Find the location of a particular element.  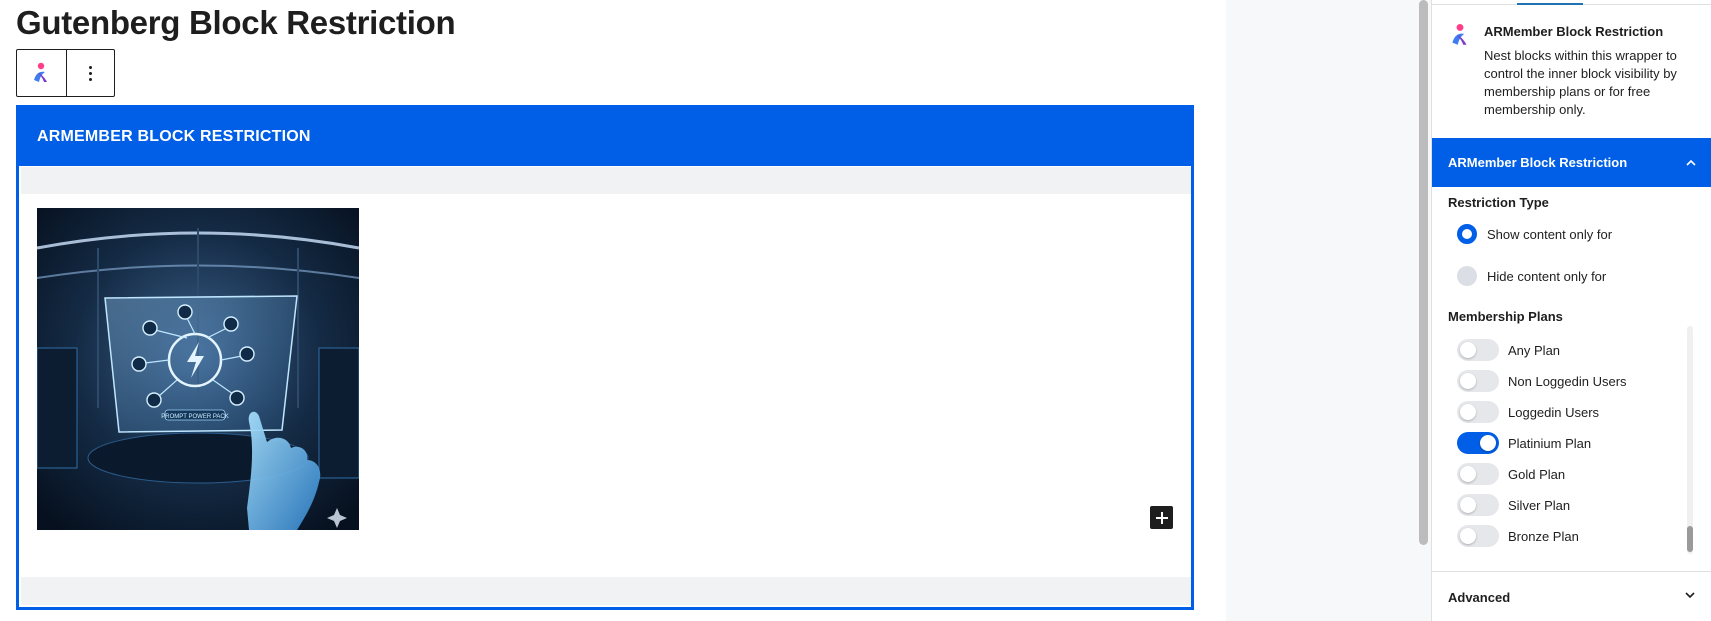

block-header: ARMEMBER BLOCK RESTRICTION is located at coordinates (605, 137).